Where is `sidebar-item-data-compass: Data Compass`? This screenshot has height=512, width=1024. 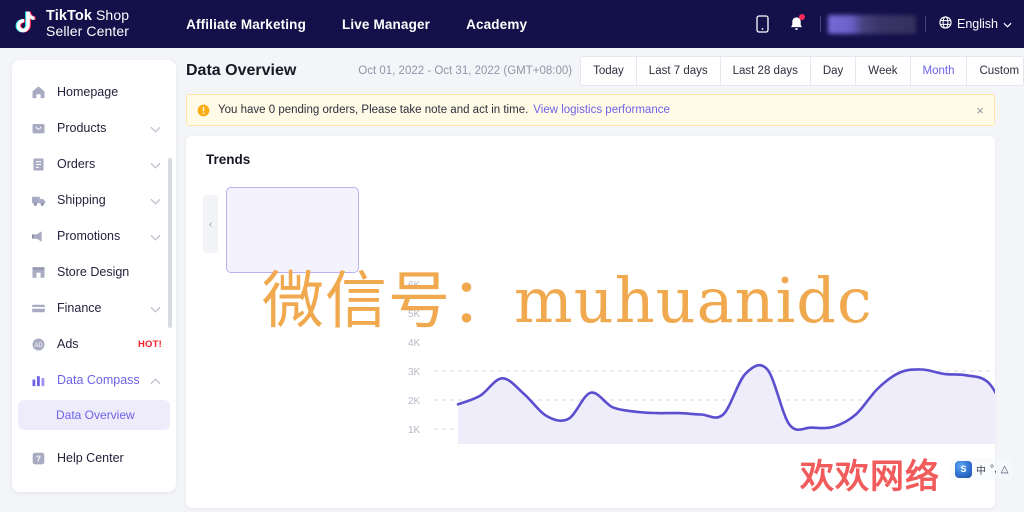
sidebar-item-data-compass: Data Compass is located at coordinates (94, 380).